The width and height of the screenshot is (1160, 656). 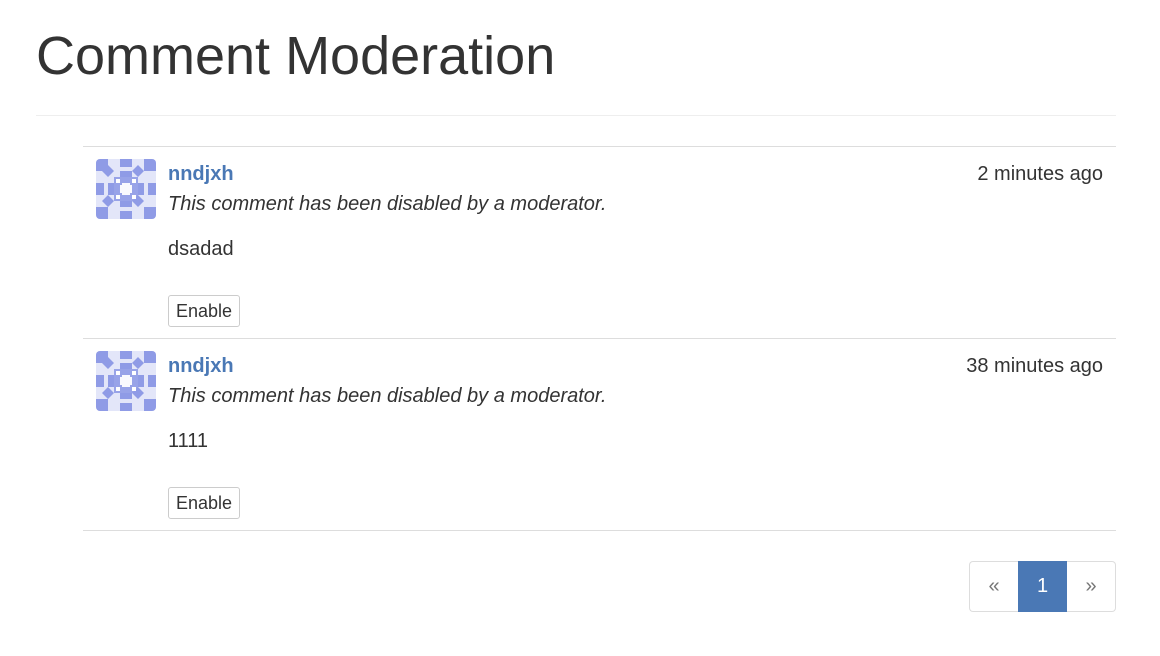 I want to click on comment-timestamp: 2 minutes ago, so click(x=1040, y=174).